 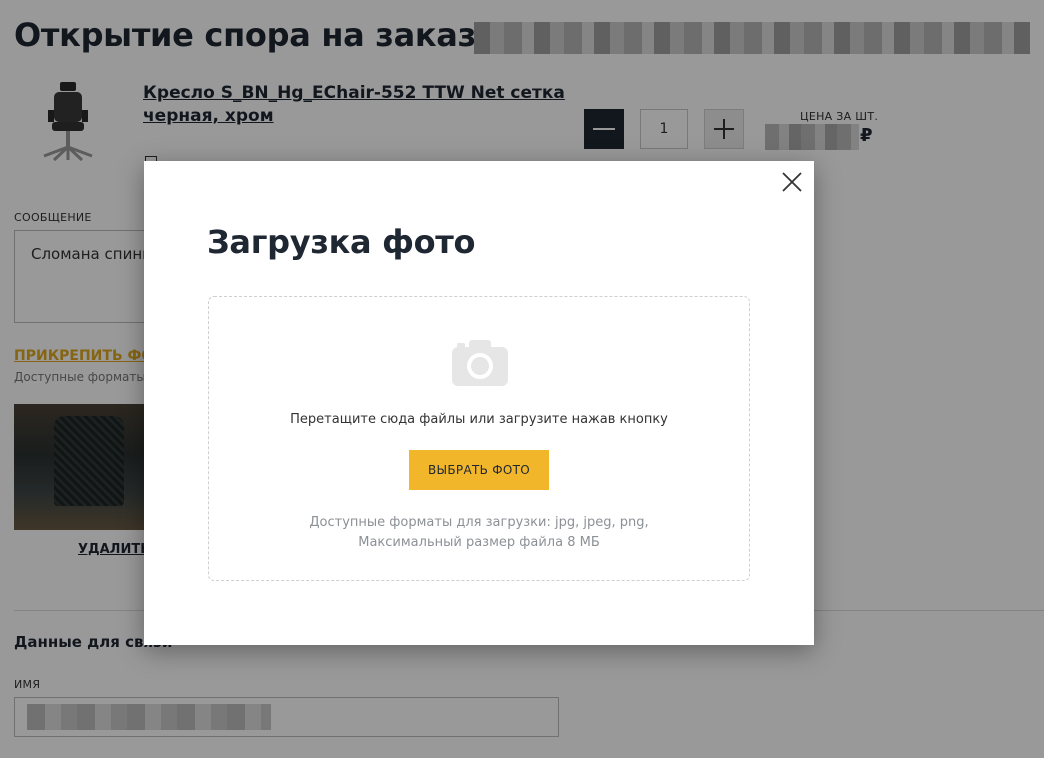 I want to click on camera-icon, so click(x=480, y=363).